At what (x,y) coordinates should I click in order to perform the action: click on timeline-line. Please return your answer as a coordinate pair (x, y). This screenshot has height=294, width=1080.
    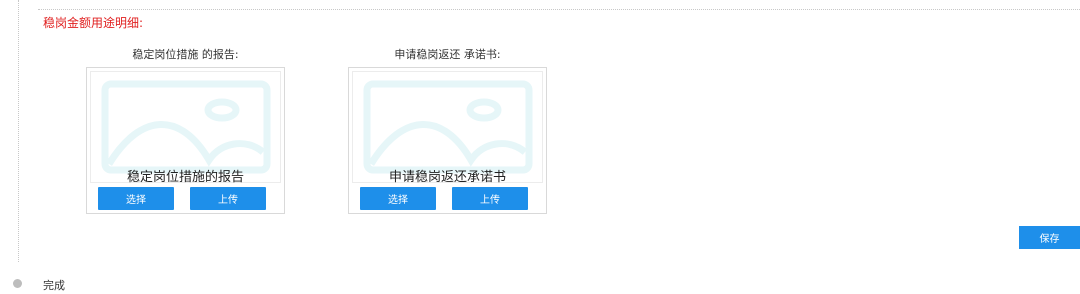
    Looking at the image, I should click on (18, 131).